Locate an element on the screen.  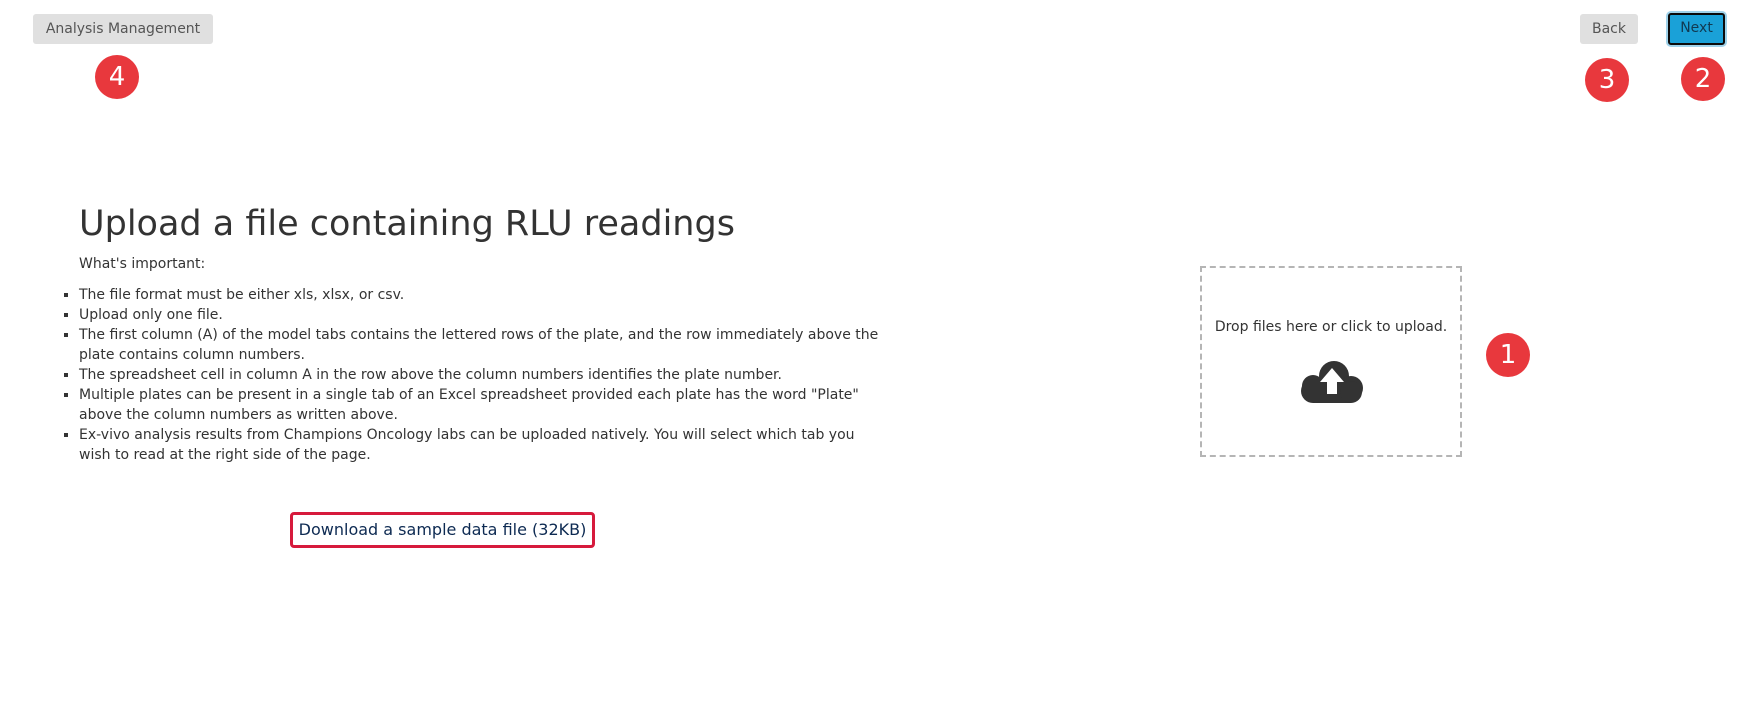
file-dropzone: Drop files here or click to upload. is located at coordinates (1331, 361).